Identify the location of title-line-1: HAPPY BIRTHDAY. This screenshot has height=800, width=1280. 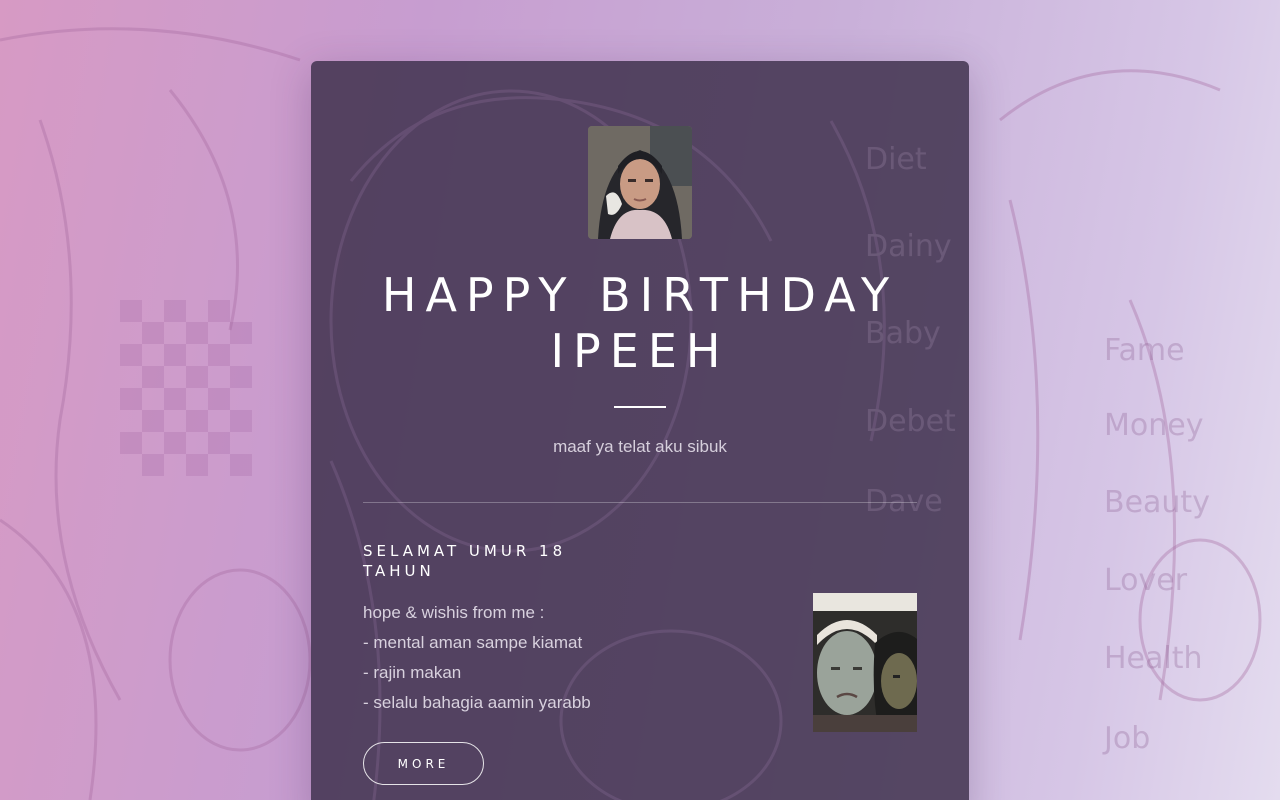
(640, 295).